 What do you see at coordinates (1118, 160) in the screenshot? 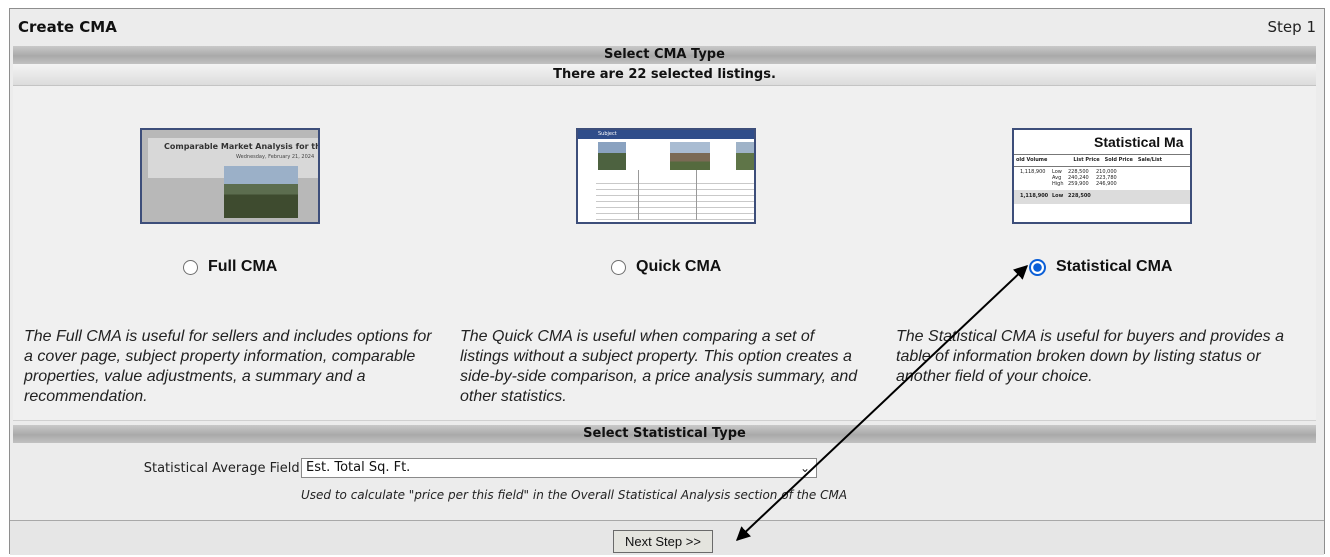
I see `stat-thumb-col-2: Sold Price` at bounding box center [1118, 160].